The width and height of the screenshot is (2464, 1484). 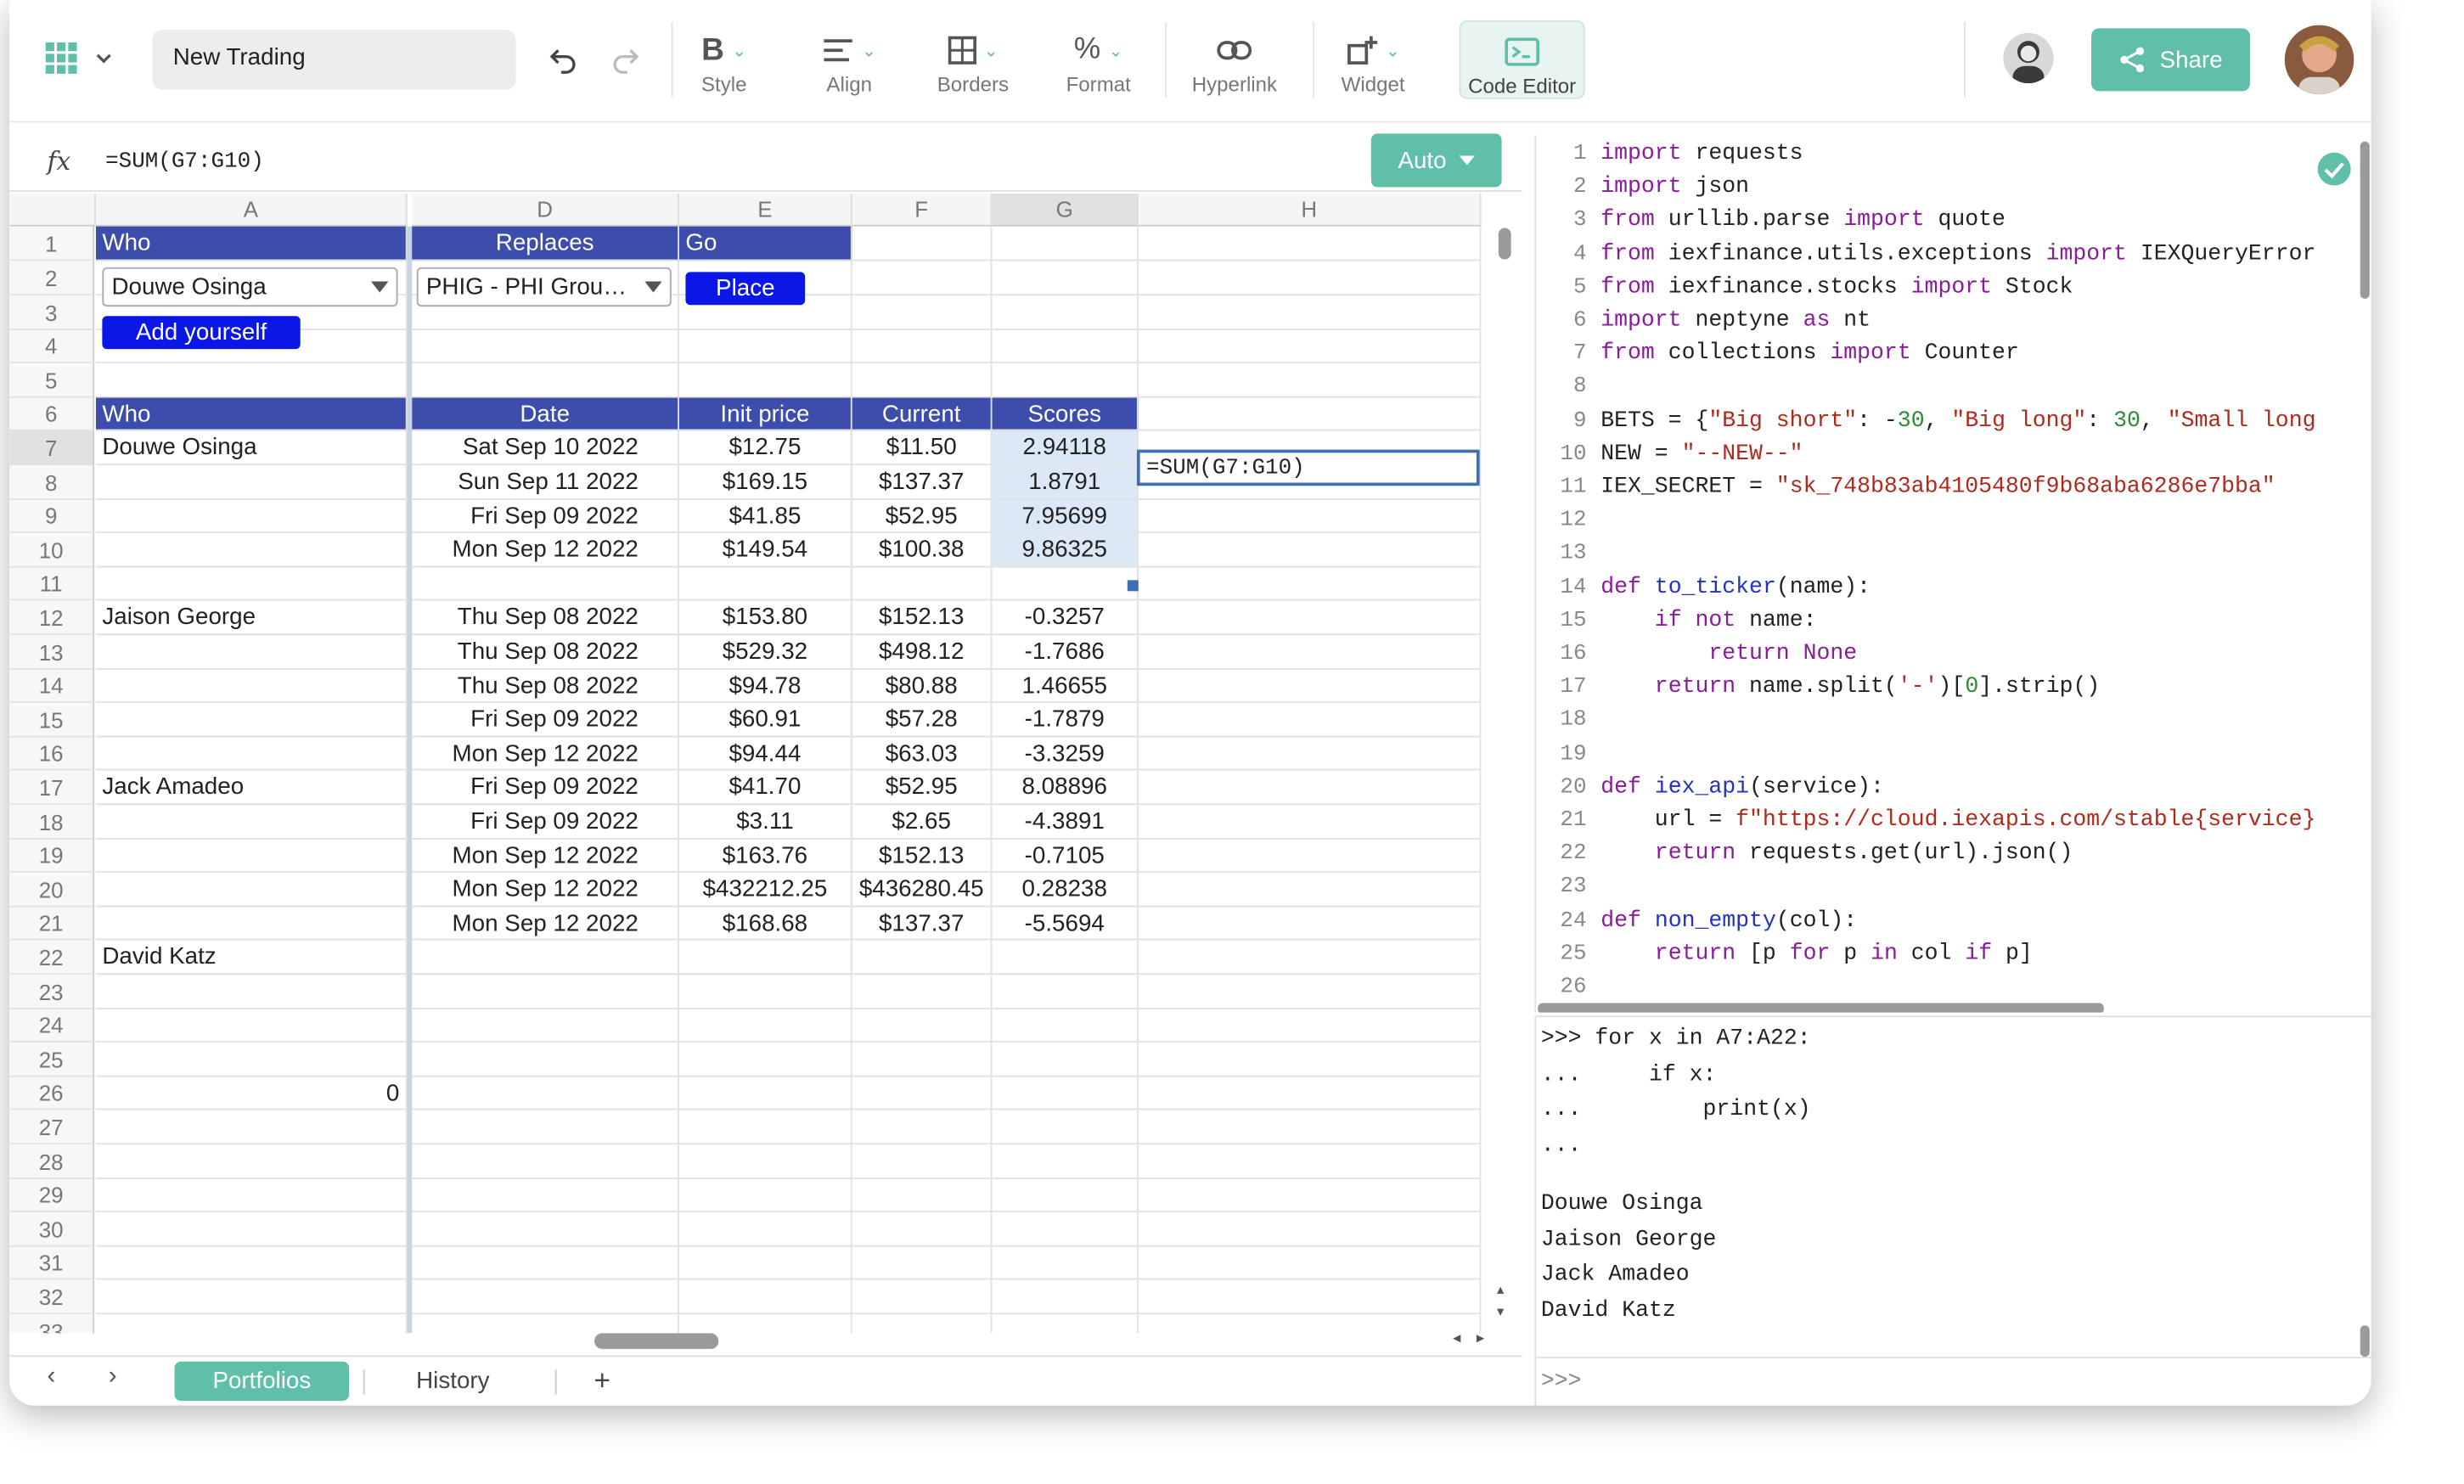 What do you see at coordinates (251, 1093) in the screenshot?
I see `cell-a26: 0` at bounding box center [251, 1093].